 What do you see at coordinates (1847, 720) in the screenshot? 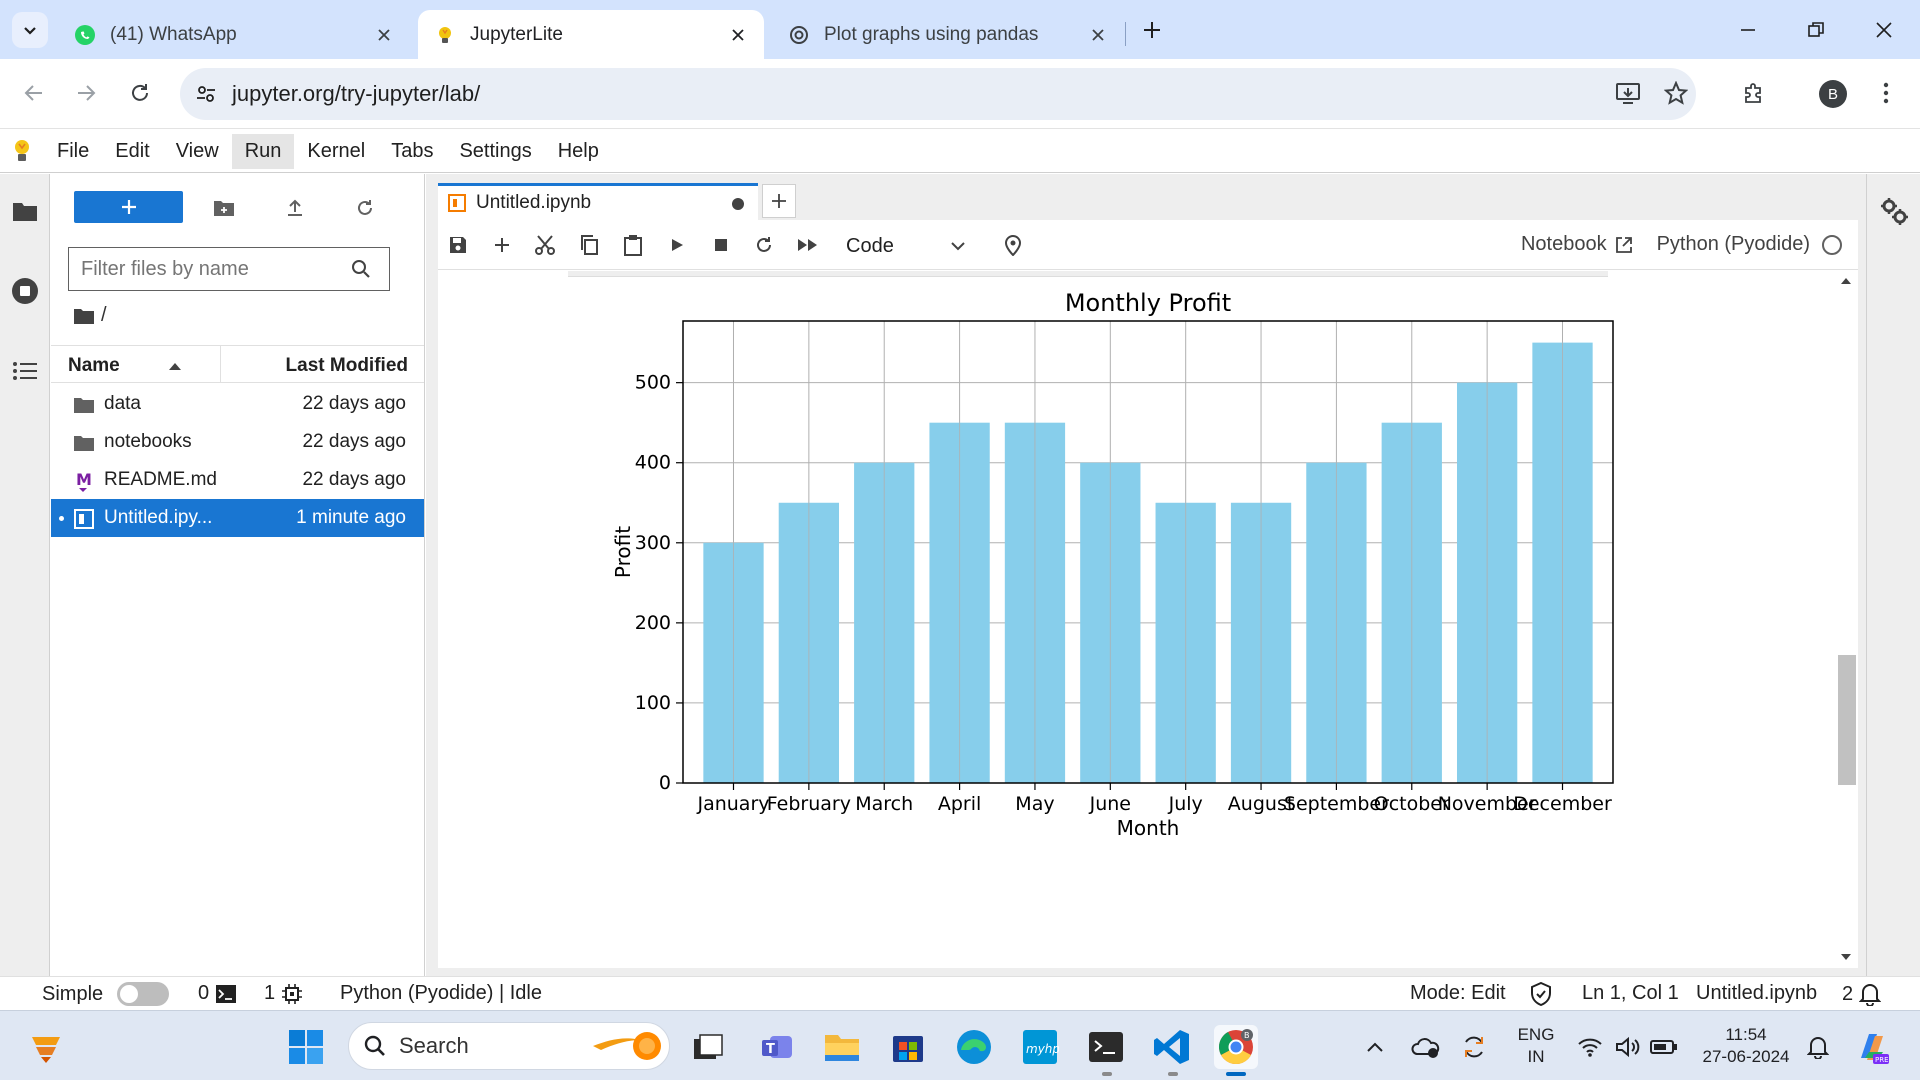
I see `scrollbar-thumb` at bounding box center [1847, 720].